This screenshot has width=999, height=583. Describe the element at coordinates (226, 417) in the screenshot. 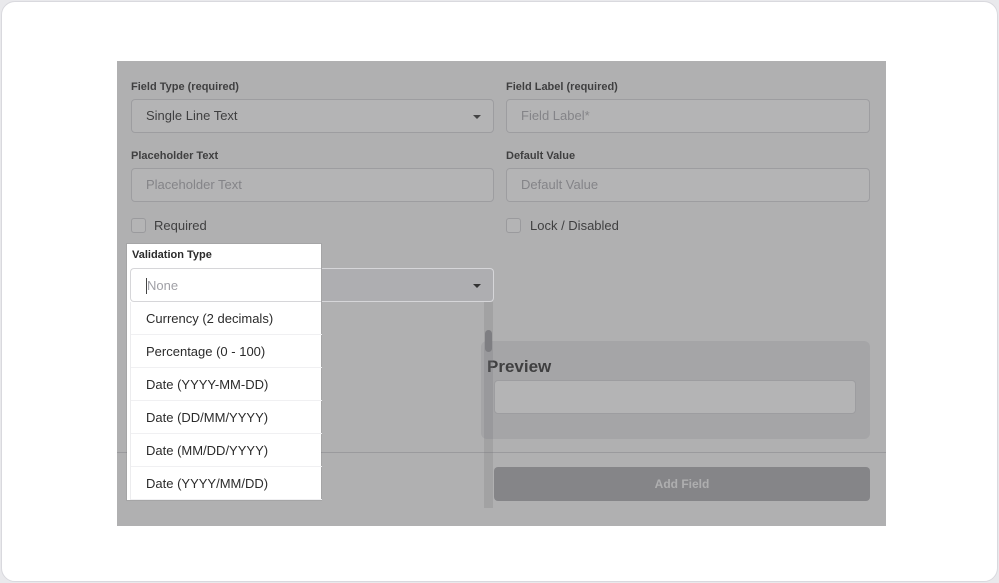

I see `list-item: Date (DD/MM/YYYY)` at that location.